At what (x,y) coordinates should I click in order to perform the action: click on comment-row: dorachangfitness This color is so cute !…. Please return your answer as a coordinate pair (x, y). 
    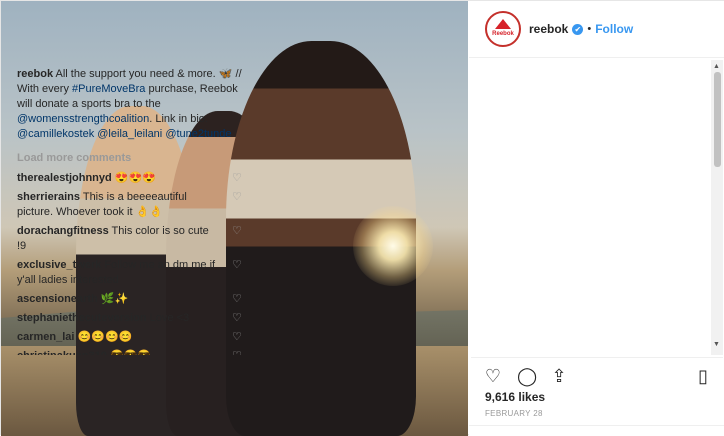
    Looking at the image, I should click on (130, 239).